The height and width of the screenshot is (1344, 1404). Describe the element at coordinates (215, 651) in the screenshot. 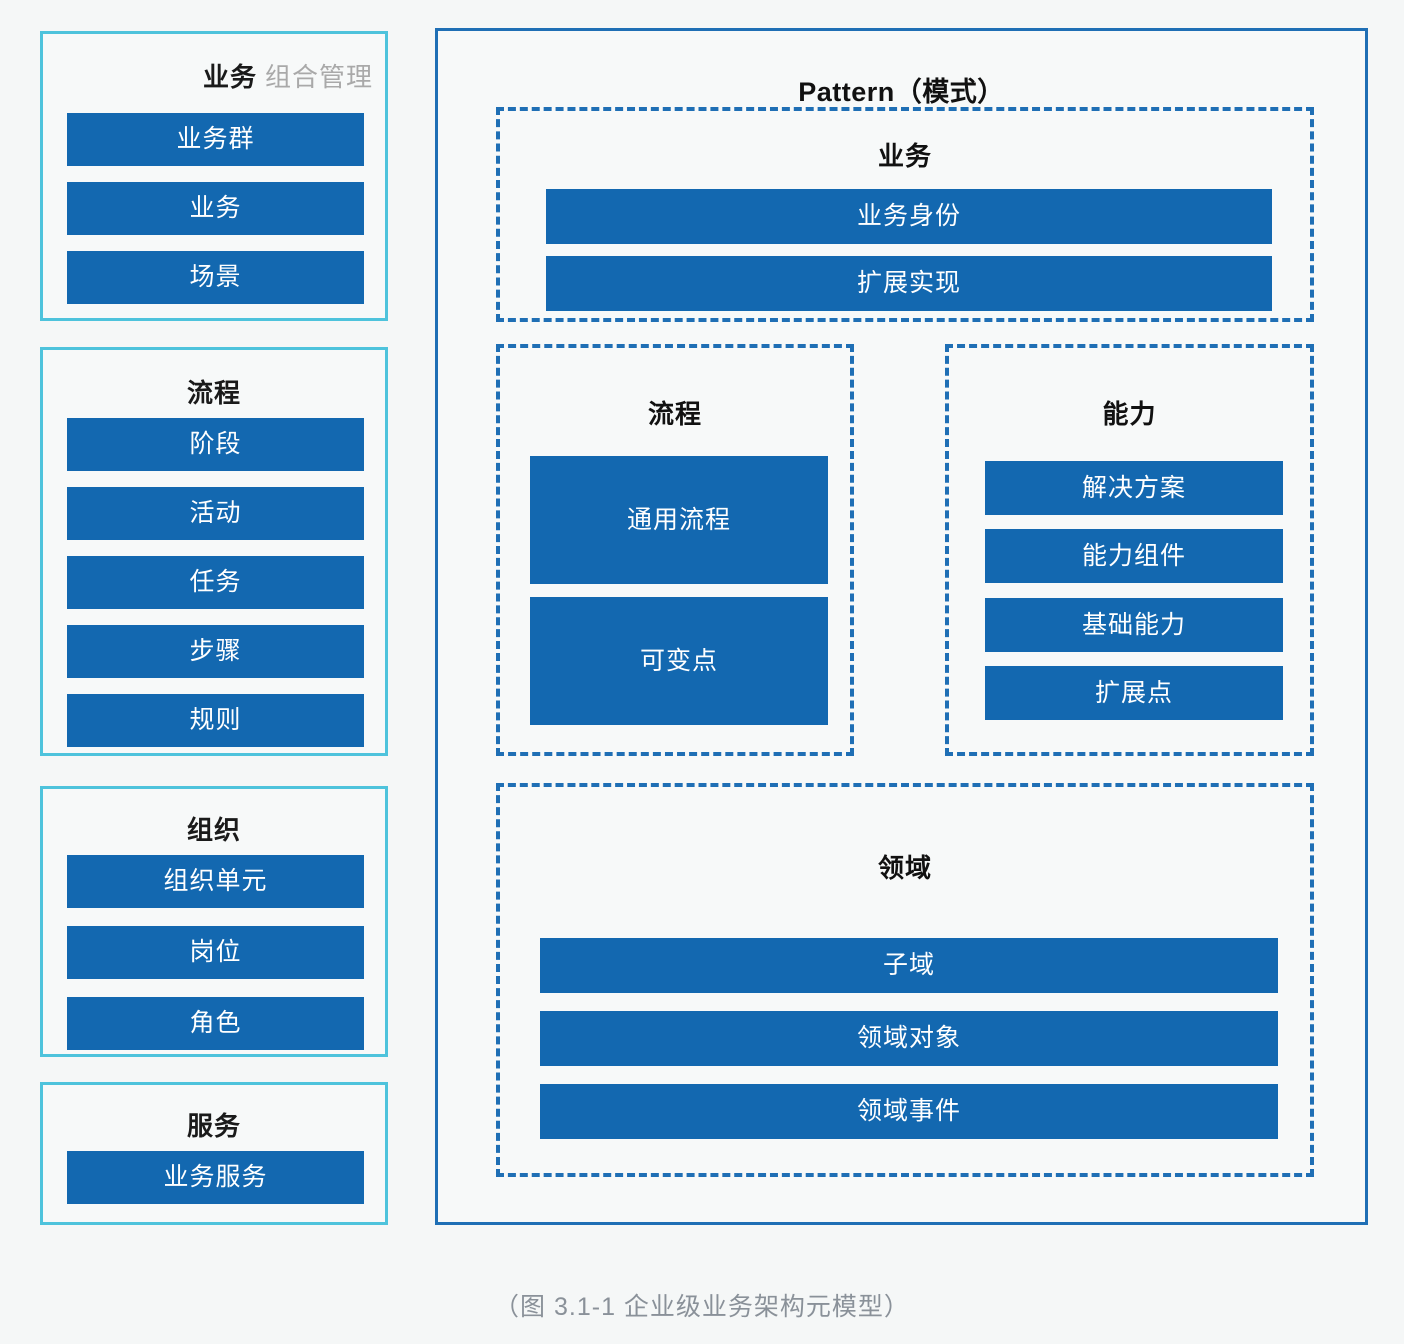

I see `block-step: 步骤` at that location.